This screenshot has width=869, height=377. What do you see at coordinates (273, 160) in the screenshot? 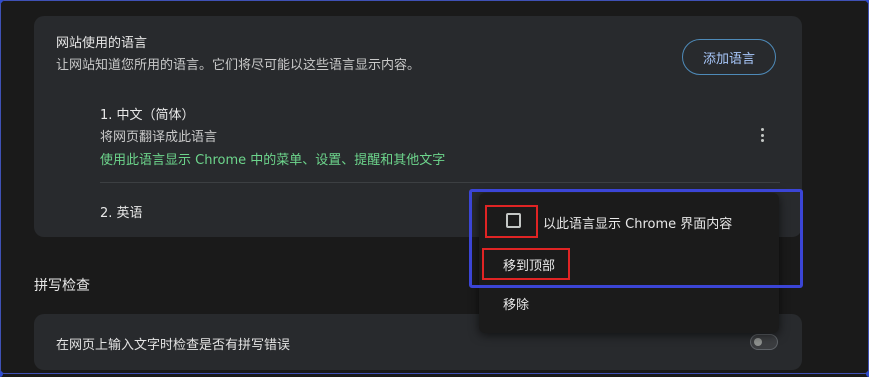
I see `language-item-ui-note: 使用此语言显示 Chrome 中的菜单、设置、提醒和其他文字` at bounding box center [273, 160].